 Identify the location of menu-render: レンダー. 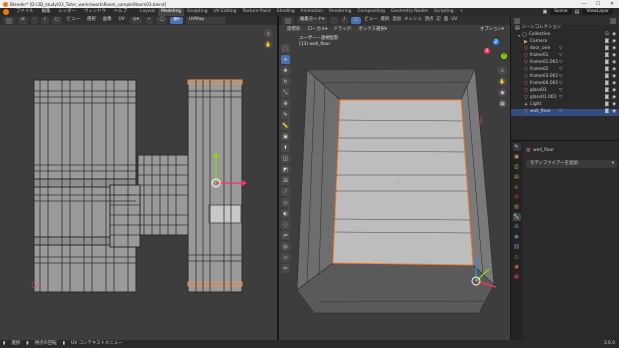
(67, 11).